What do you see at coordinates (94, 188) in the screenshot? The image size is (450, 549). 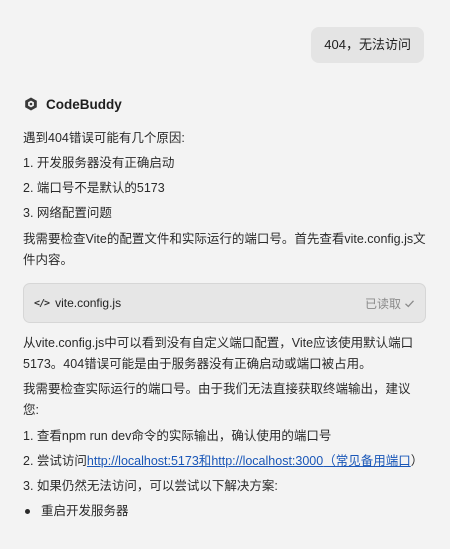 I see `reason-item: 2. 端口号不是默认的5173` at bounding box center [94, 188].